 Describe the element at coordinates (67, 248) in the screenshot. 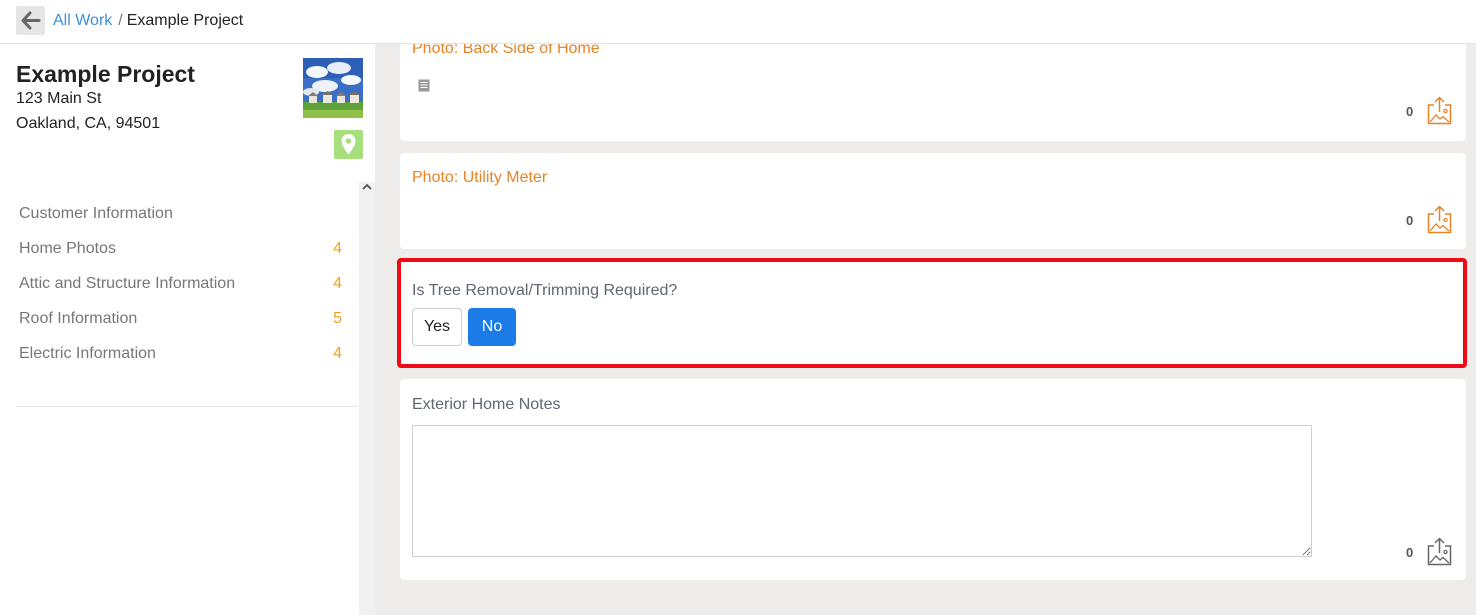

I see `sidebar-item-label: Home Photos` at that location.